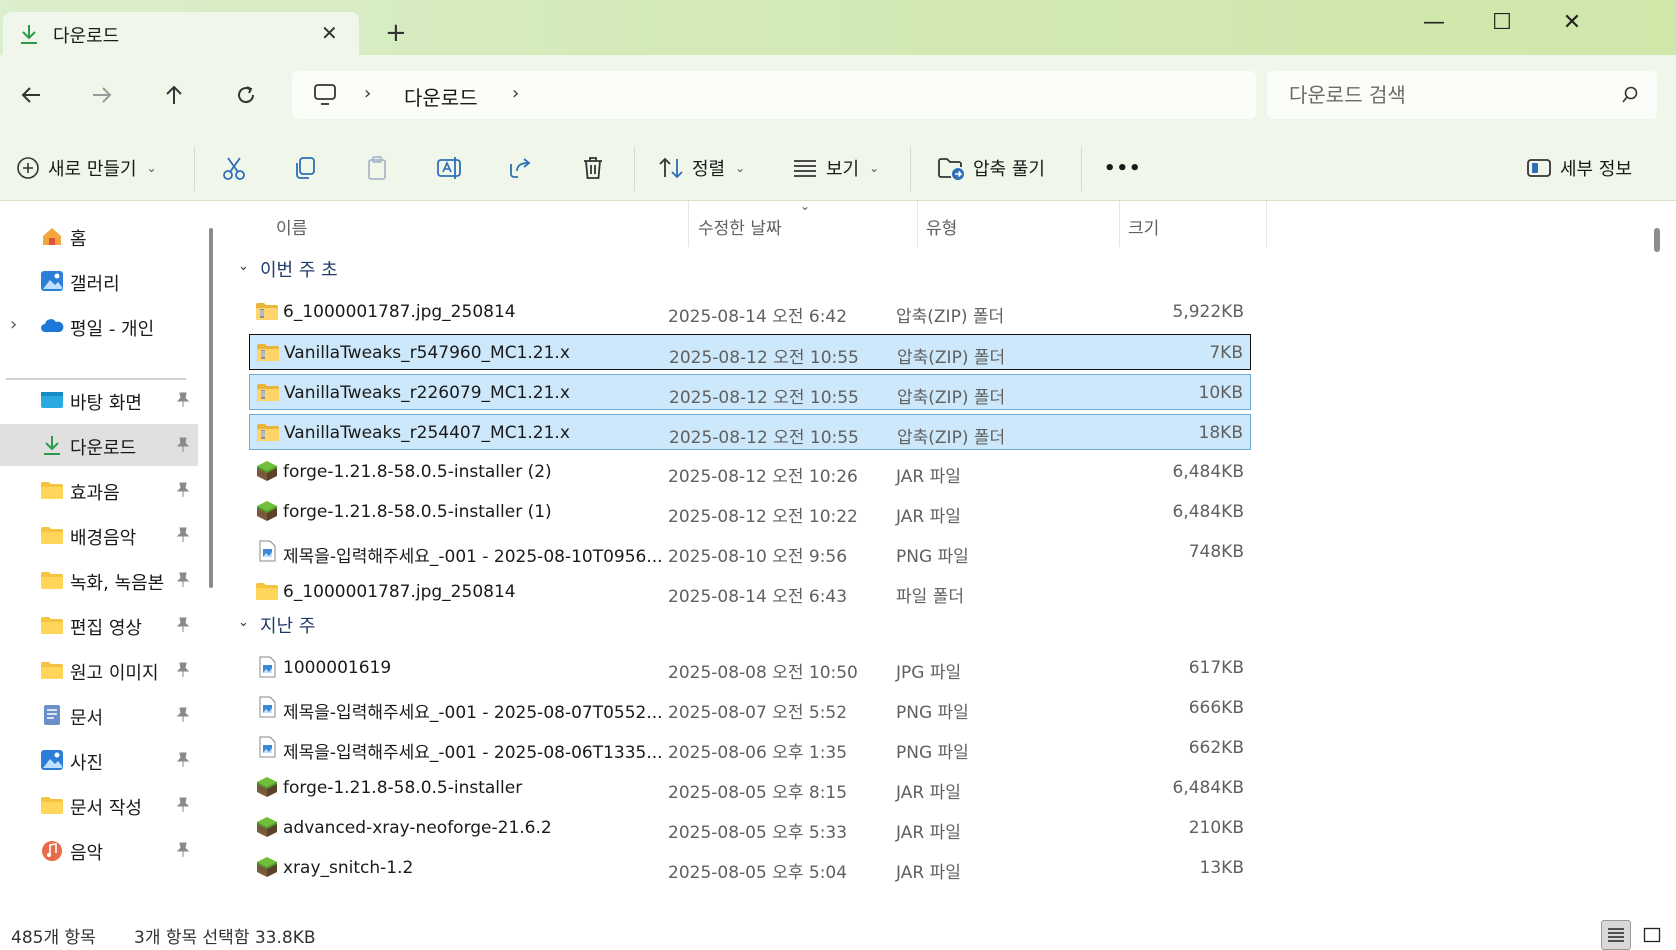  I want to click on new-button: 새로 만들기 ⌄, so click(86, 168).